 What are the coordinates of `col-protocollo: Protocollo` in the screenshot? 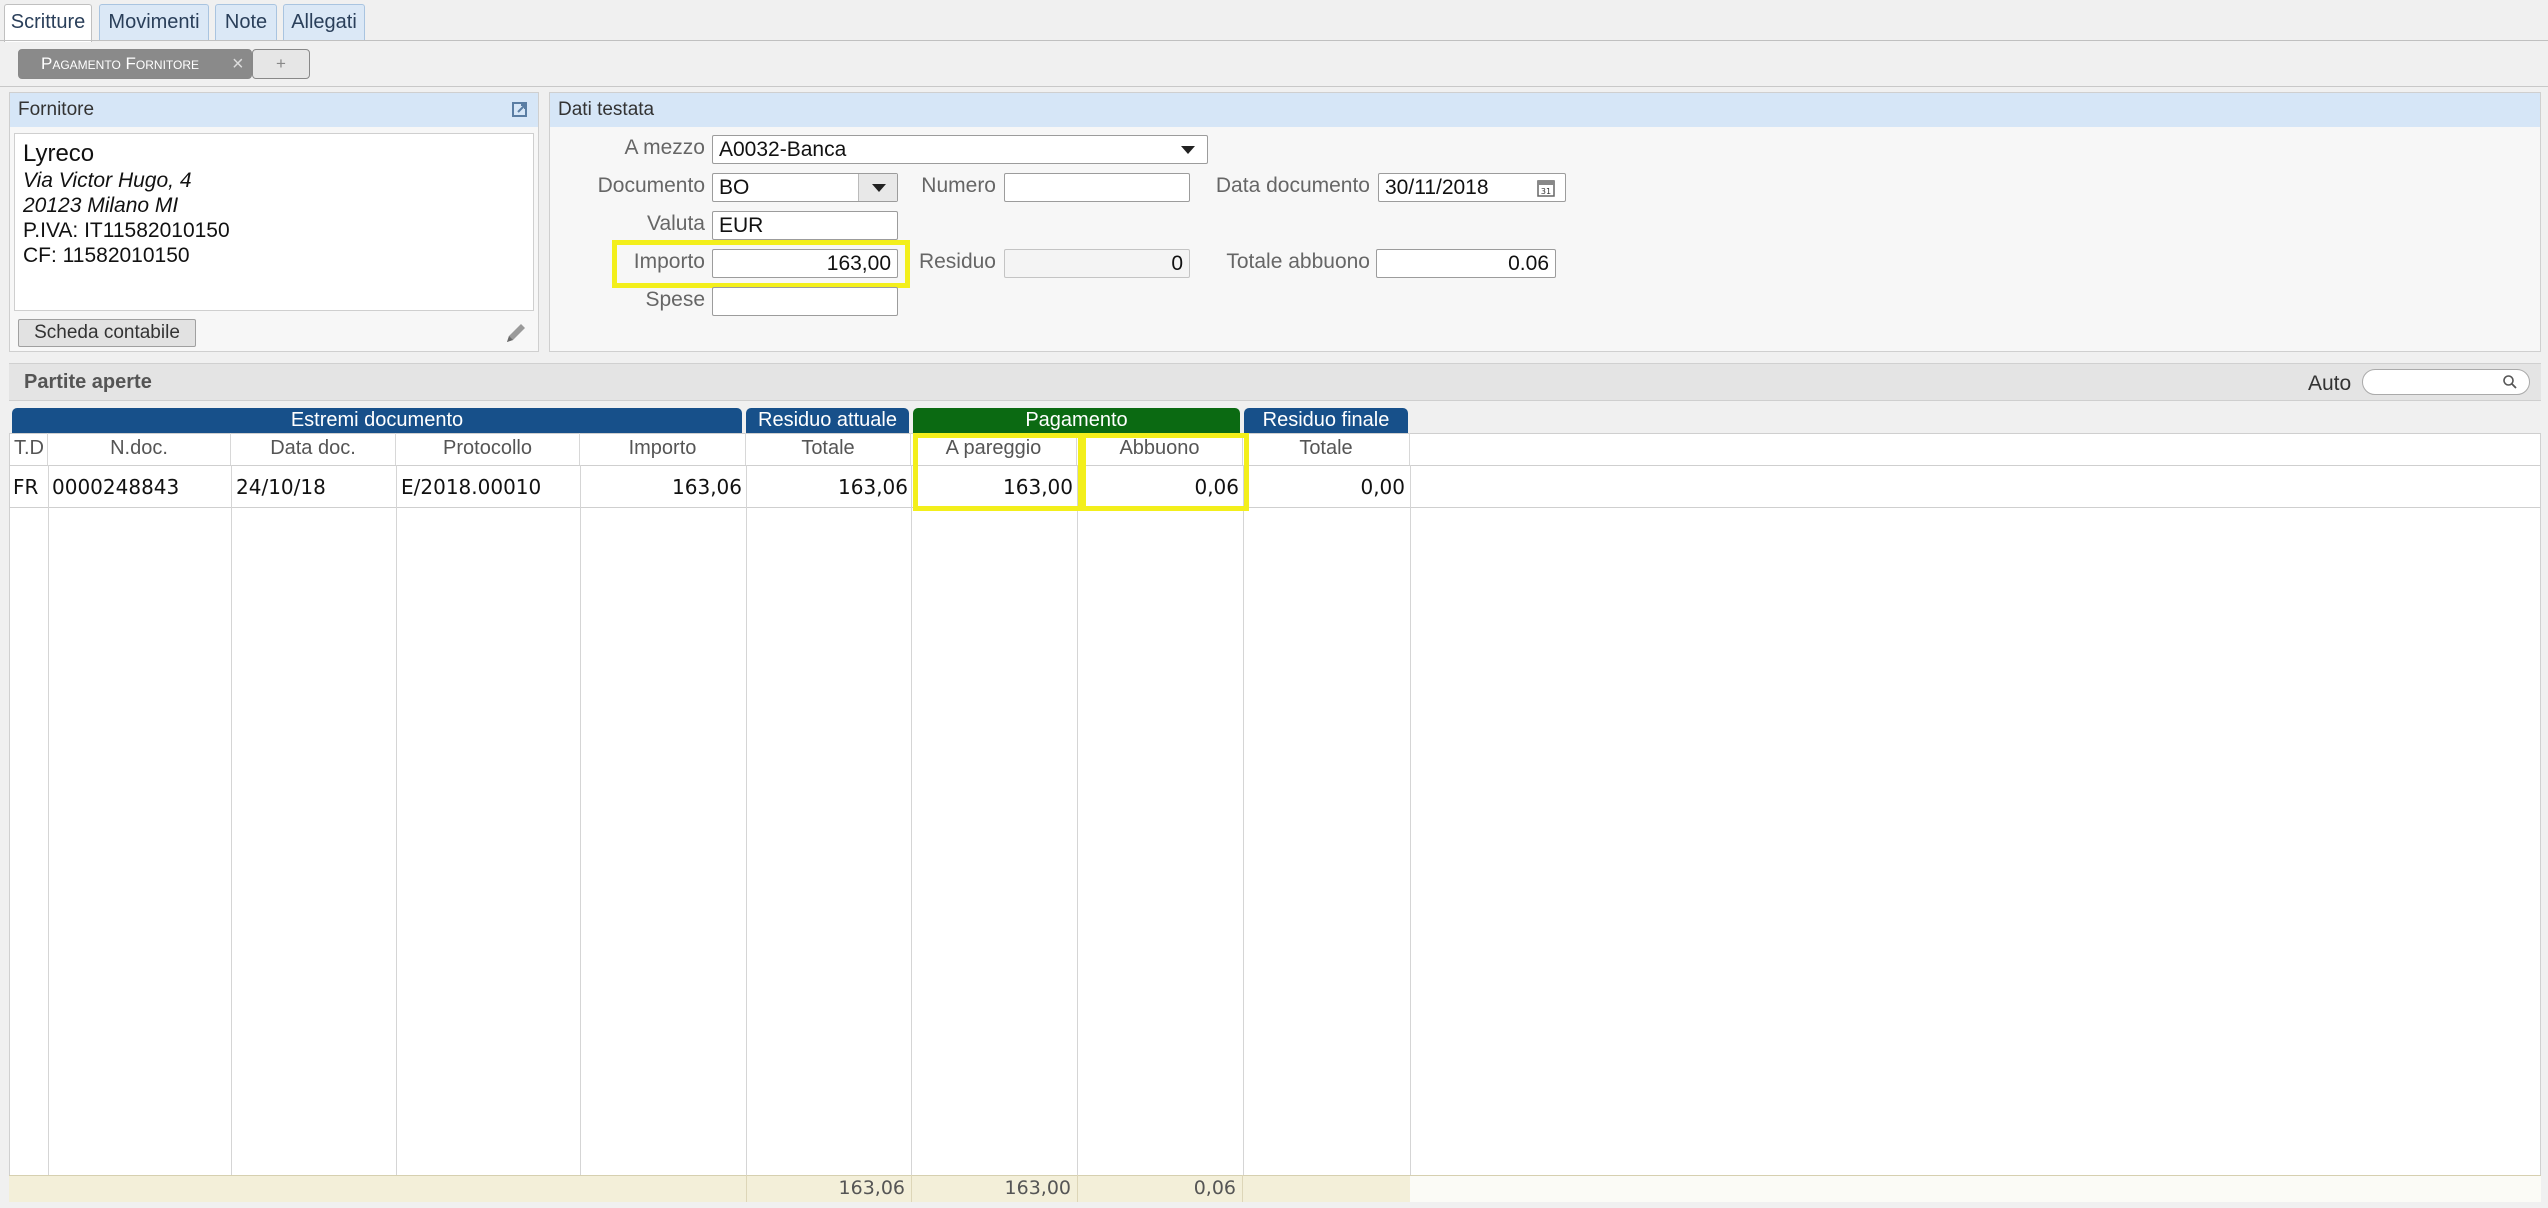 It's located at (488, 449).